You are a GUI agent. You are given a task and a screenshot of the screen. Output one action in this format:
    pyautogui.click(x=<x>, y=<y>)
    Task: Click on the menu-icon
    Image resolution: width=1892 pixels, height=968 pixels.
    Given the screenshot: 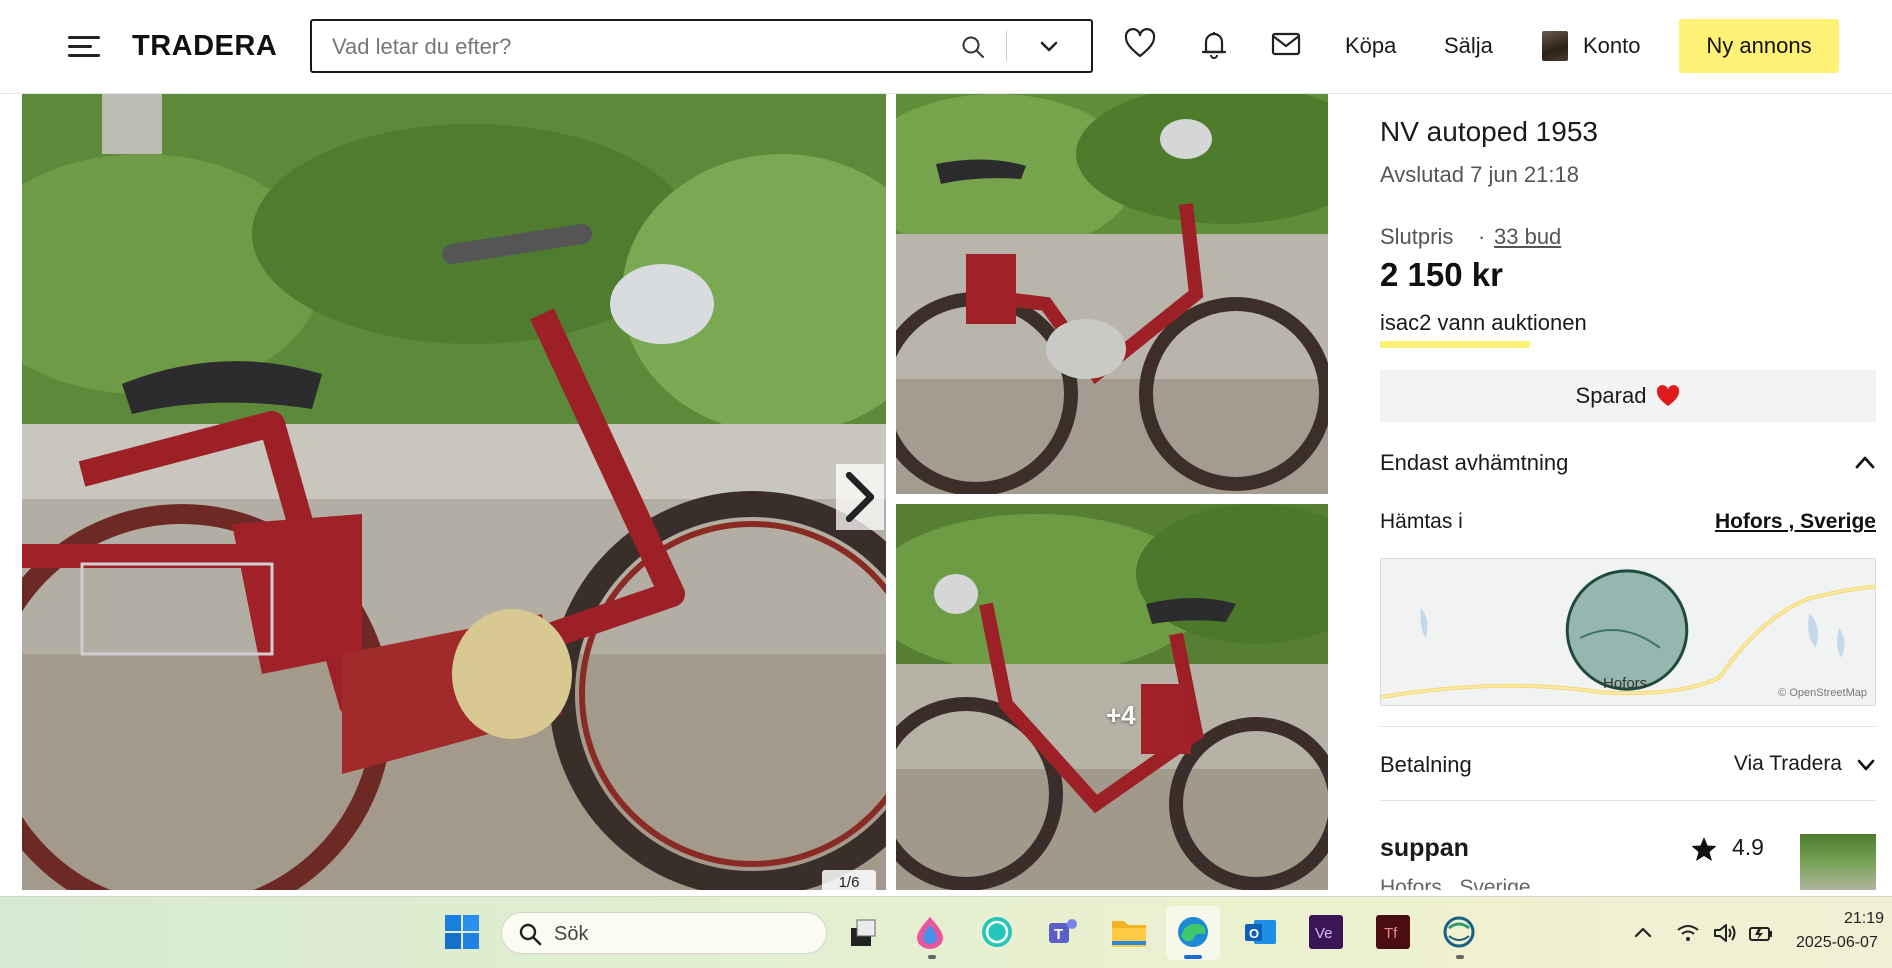 What is the action you would take?
    pyautogui.click(x=84, y=46)
    